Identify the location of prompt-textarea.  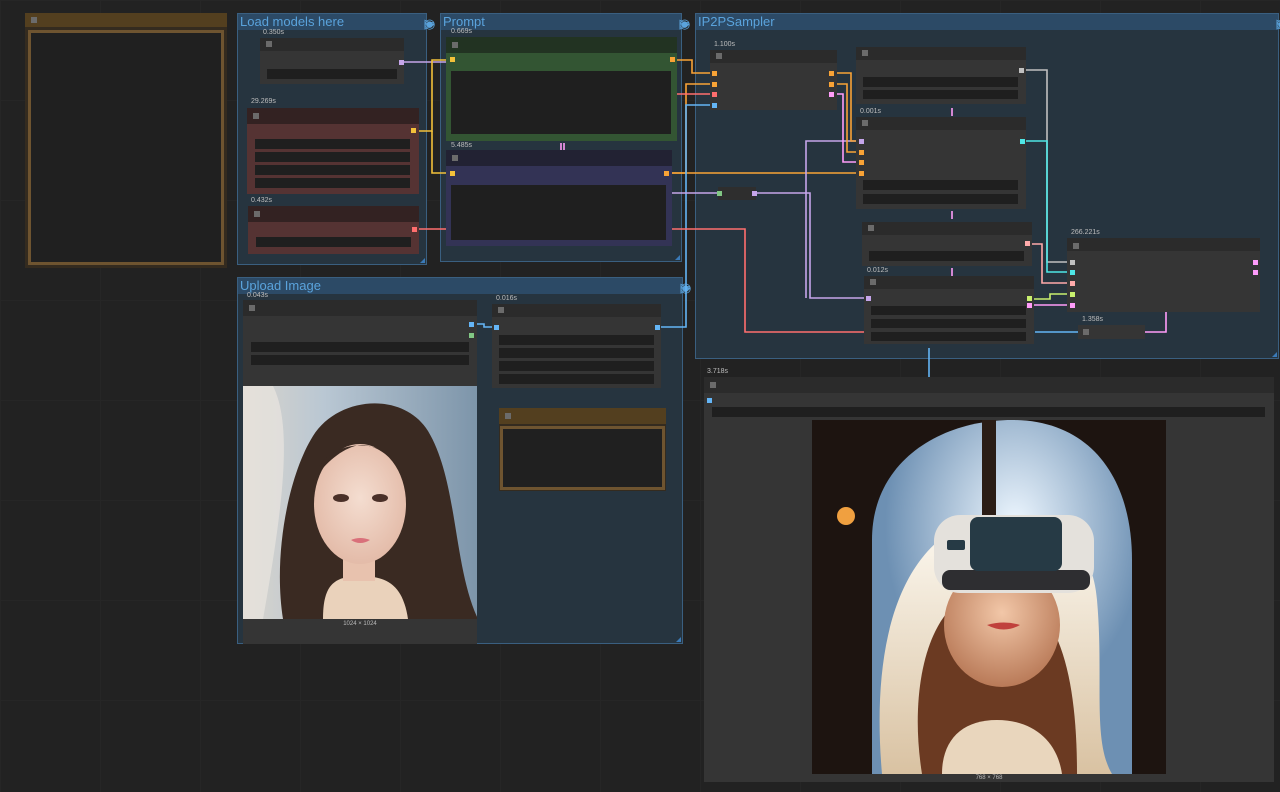
(558, 212).